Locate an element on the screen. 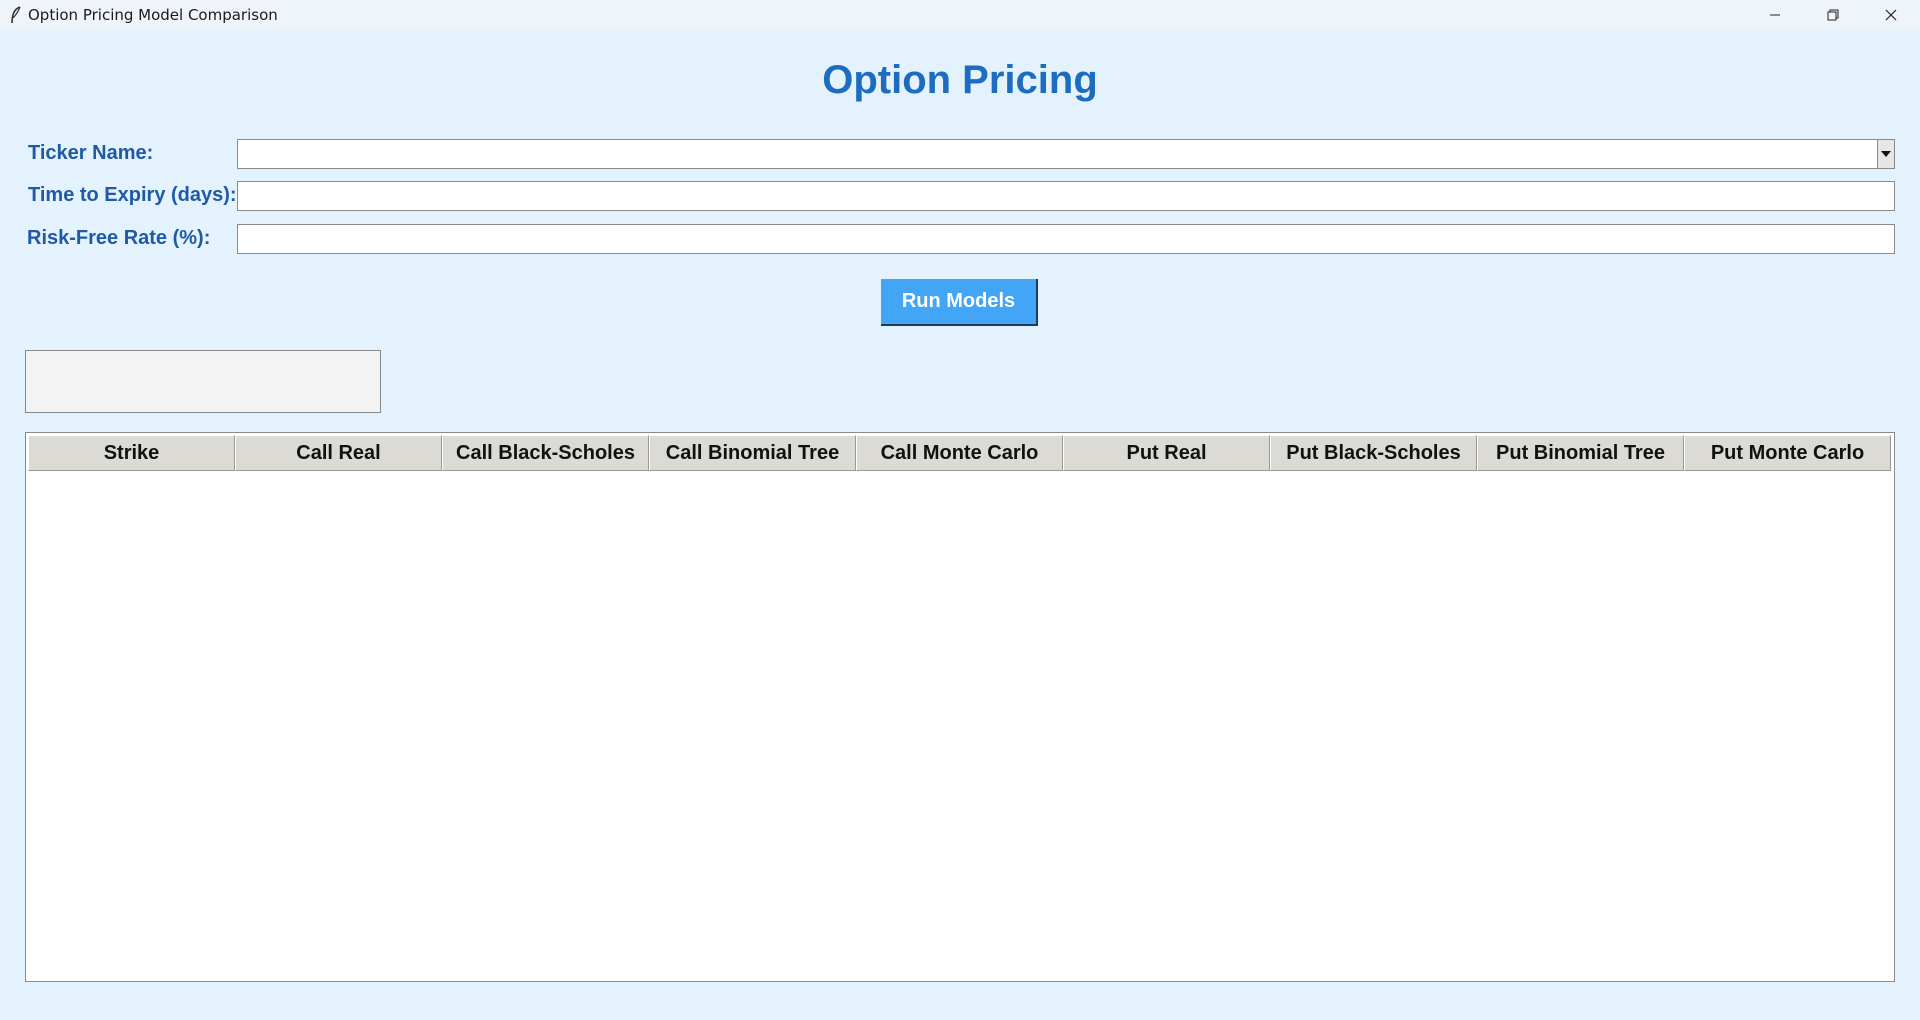 This screenshot has width=1920, height=1020. column-header: Put Monte Carlo is located at coordinates (1787, 453).